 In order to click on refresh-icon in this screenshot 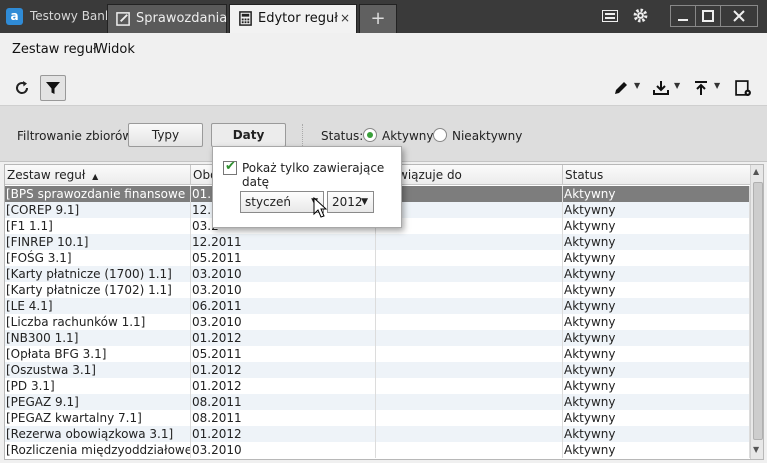, I will do `click(22, 88)`.